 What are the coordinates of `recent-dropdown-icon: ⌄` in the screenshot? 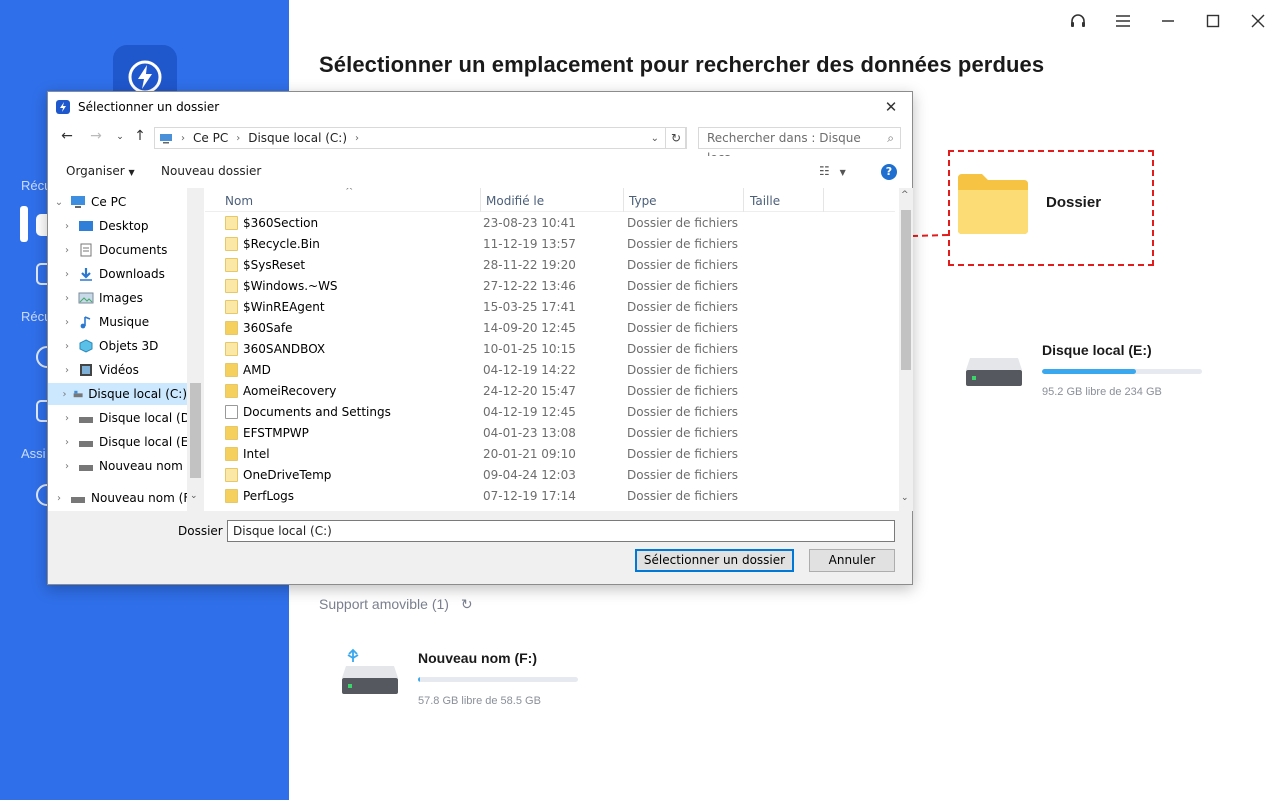 It's located at (120, 137).